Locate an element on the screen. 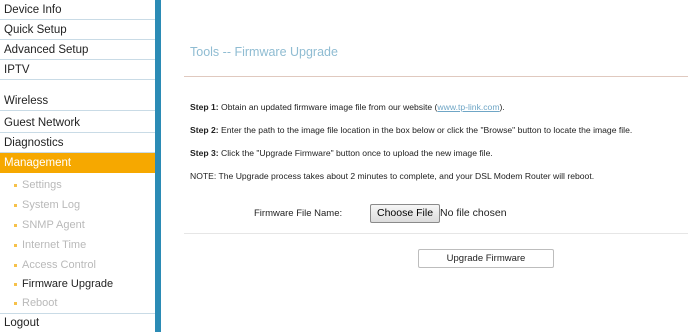 Image resolution: width=688 pixels, height=332 pixels. step-2-prefix: Step 2: is located at coordinates (204, 130).